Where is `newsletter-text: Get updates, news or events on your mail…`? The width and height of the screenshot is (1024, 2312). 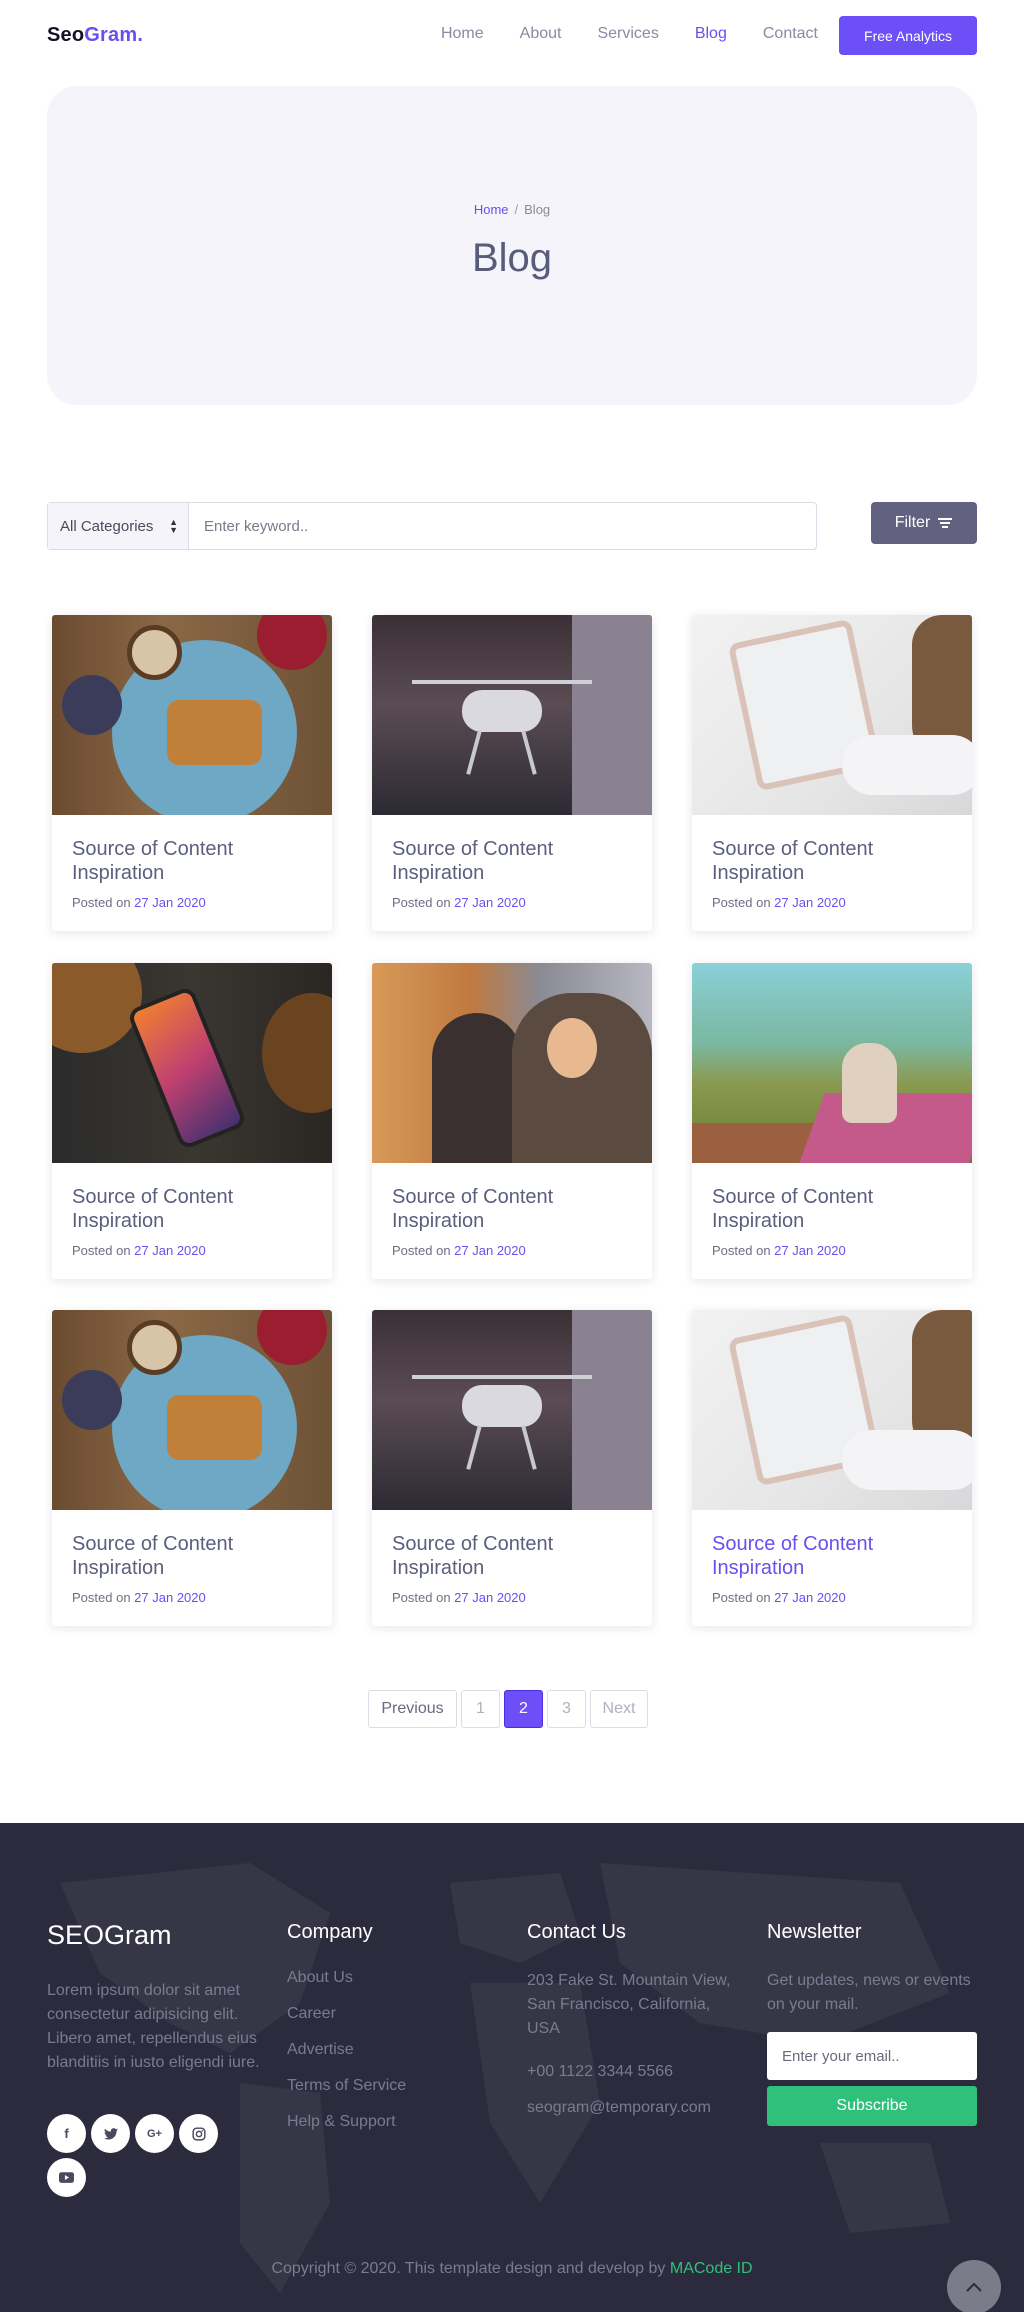
newsletter-text: Get updates, news or events on your mail… is located at coordinates (869, 1992).